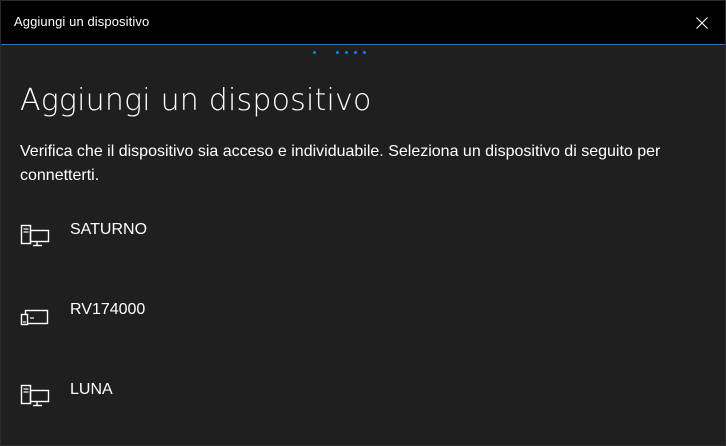 This screenshot has height=446, width=726. I want to click on progress-indicator, so click(348, 54).